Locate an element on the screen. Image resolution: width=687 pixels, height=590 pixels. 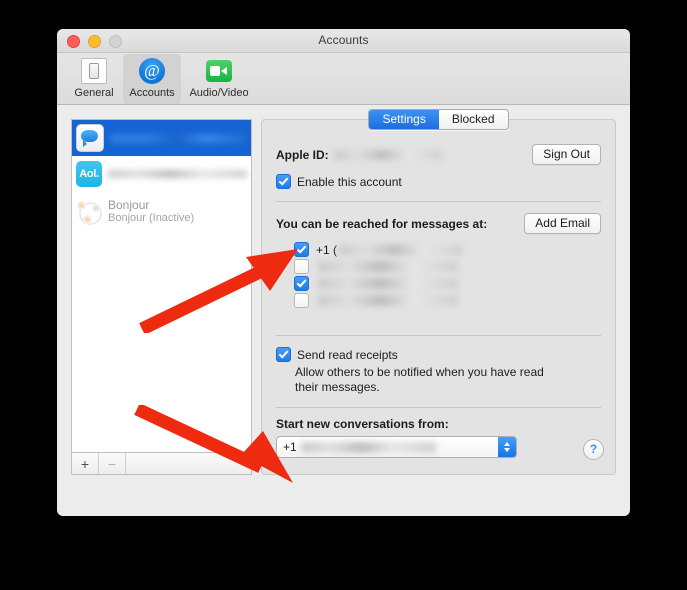
at-sign-icon: @ is located at coordinates (152, 71).